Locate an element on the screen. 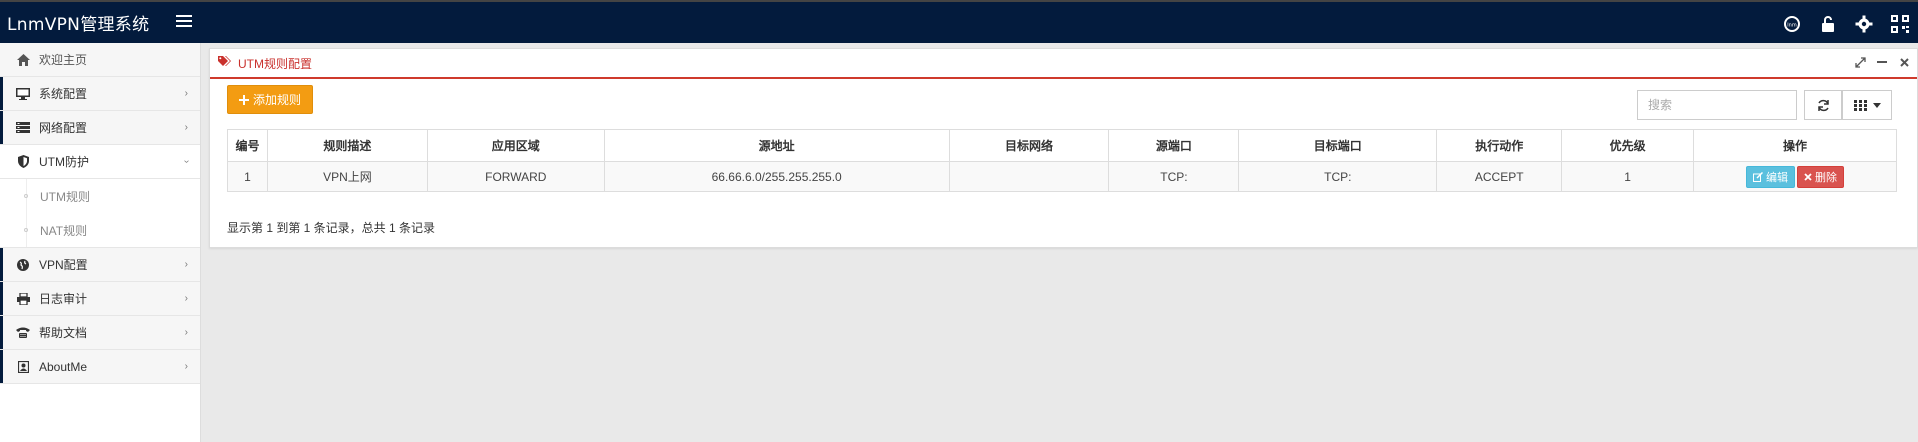 Image resolution: width=1918 pixels, height=442 pixels. sidebar-subitem-nat-rules: NAT规则 is located at coordinates (100, 230).